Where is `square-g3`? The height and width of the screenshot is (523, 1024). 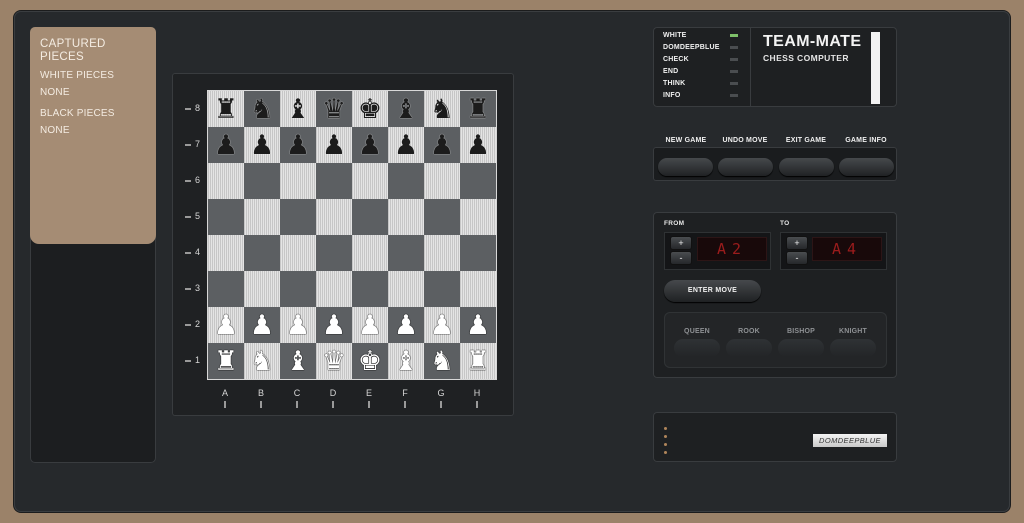 square-g3 is located at coordinates (442, 289).